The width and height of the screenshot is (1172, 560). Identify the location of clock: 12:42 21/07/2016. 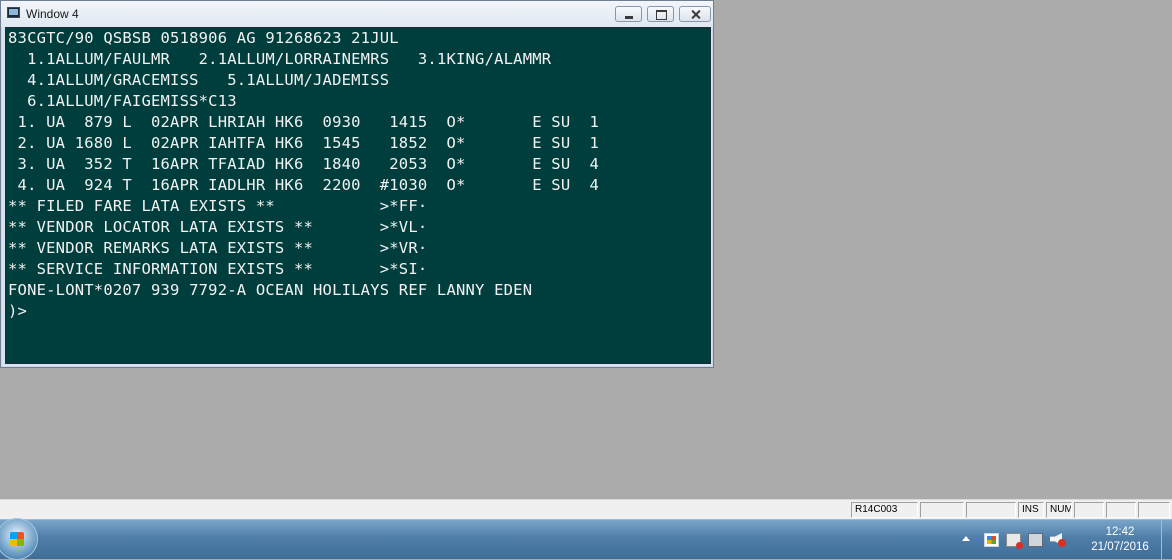
(1120, 540).